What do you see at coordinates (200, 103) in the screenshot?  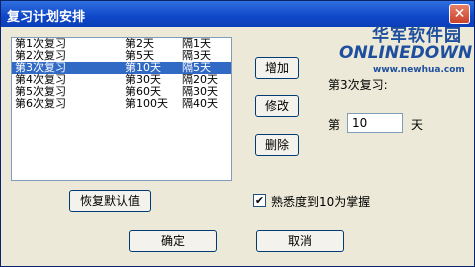 I see `review-interval: 隔40天` at bounding box center [200, 103].